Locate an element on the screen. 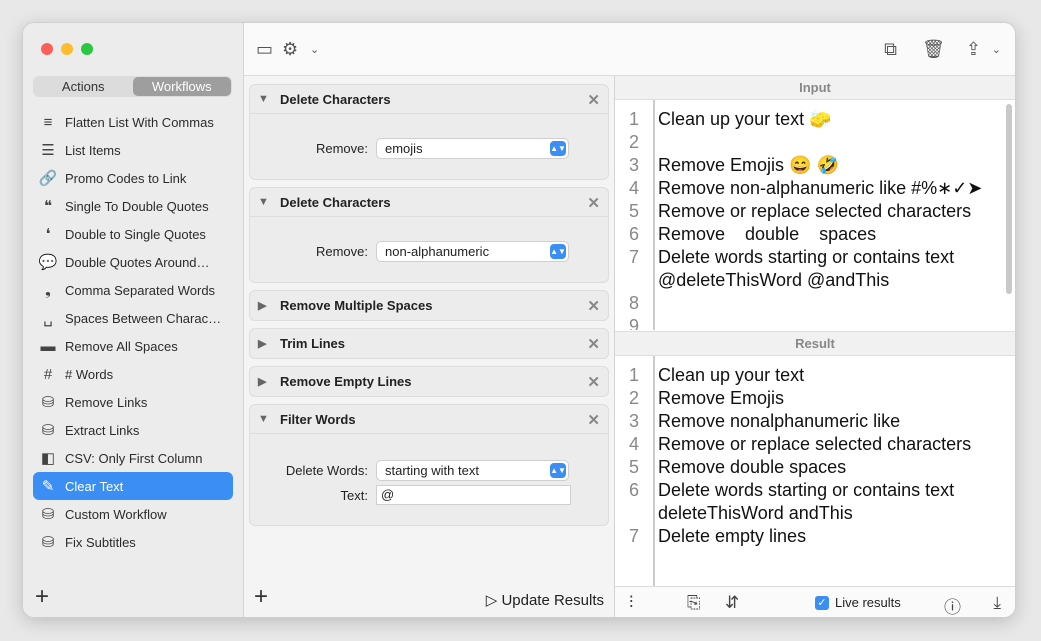 The height and width of the screenshot is (641, 1041). workflow-icon: ⛁ is located at coordinates (48, 430).